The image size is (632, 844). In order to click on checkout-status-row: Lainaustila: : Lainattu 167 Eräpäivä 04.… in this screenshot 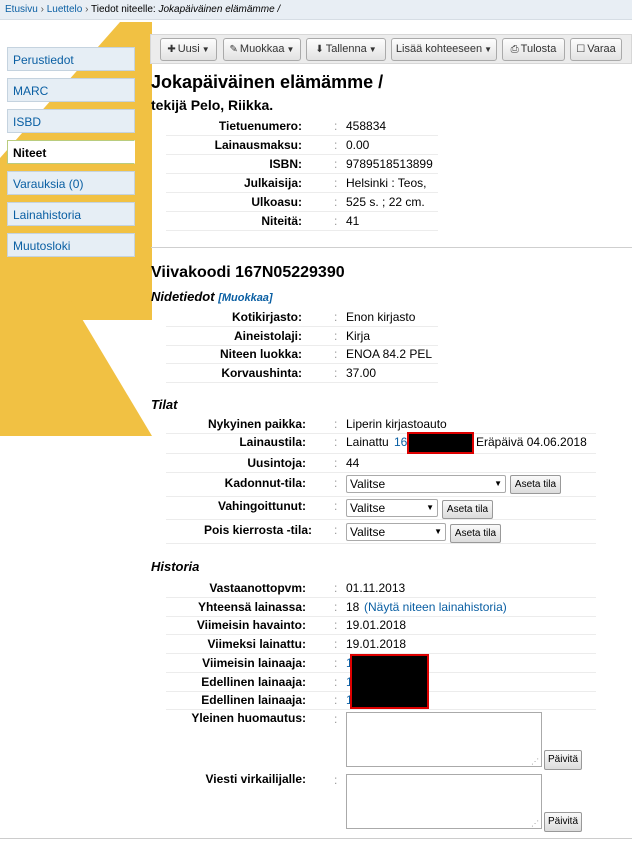, I will do `click(381, 443)`.